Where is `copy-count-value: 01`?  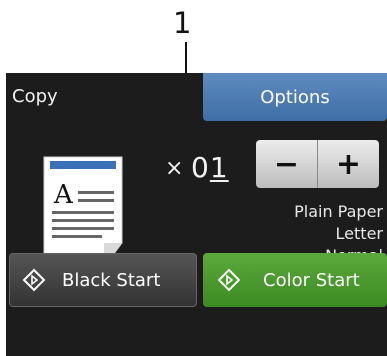 copy-count-value: 01 is located at coordinates (210, 167).